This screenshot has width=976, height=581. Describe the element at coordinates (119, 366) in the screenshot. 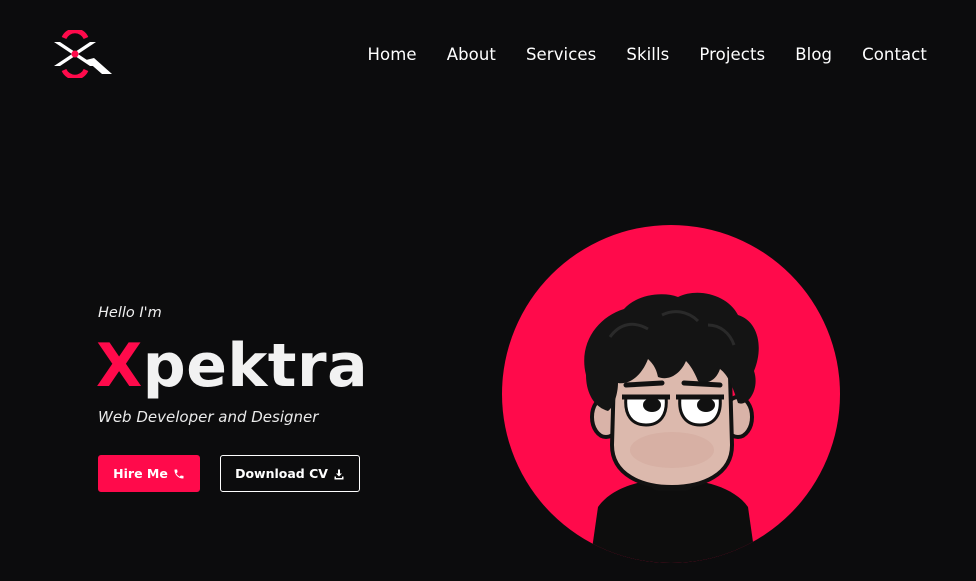

I see `hero-name-first-letter: X` at that location.